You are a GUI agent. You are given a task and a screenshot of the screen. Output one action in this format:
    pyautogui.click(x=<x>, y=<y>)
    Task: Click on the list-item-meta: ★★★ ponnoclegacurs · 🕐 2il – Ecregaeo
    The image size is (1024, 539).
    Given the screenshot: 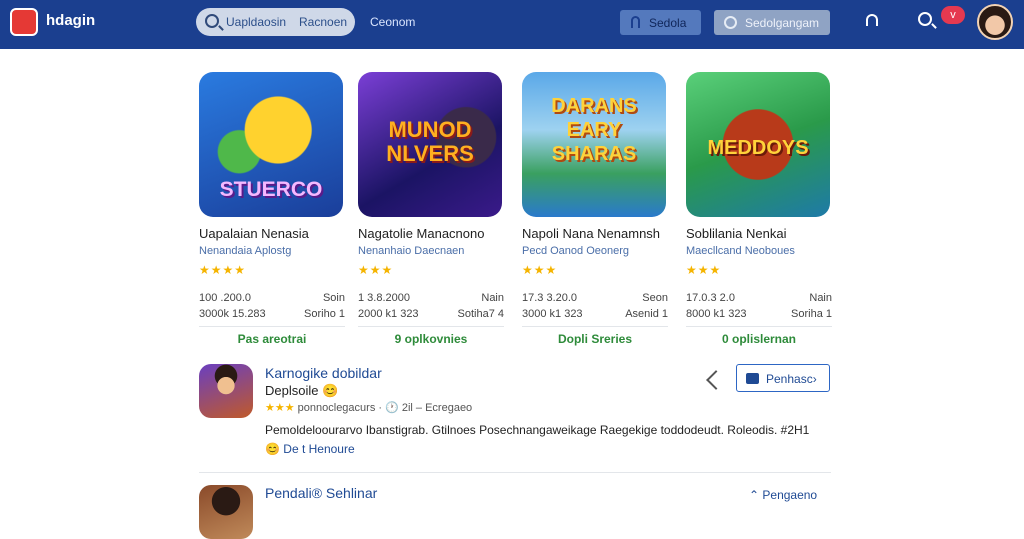 What is the action you would take?
    pyautogui.click(x=368, y=407)
    